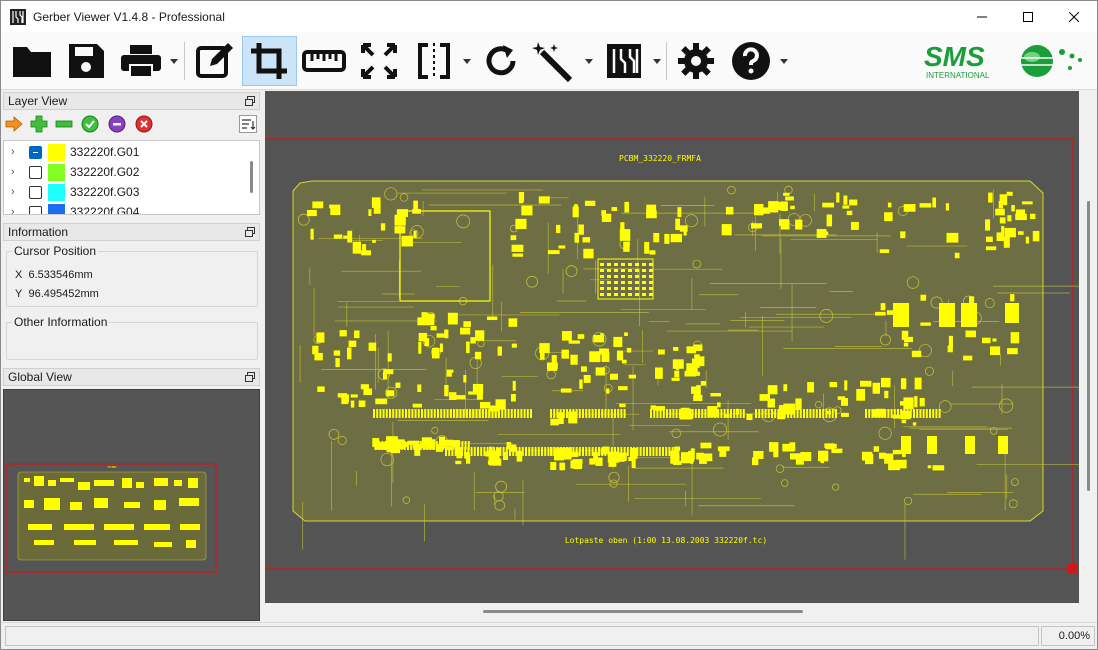 The image size is (1098, 650). What do you see at coordinates (251, 177) in the screenshot?
I see `layer-list-scrollbar` at bounding box center [251, 177].